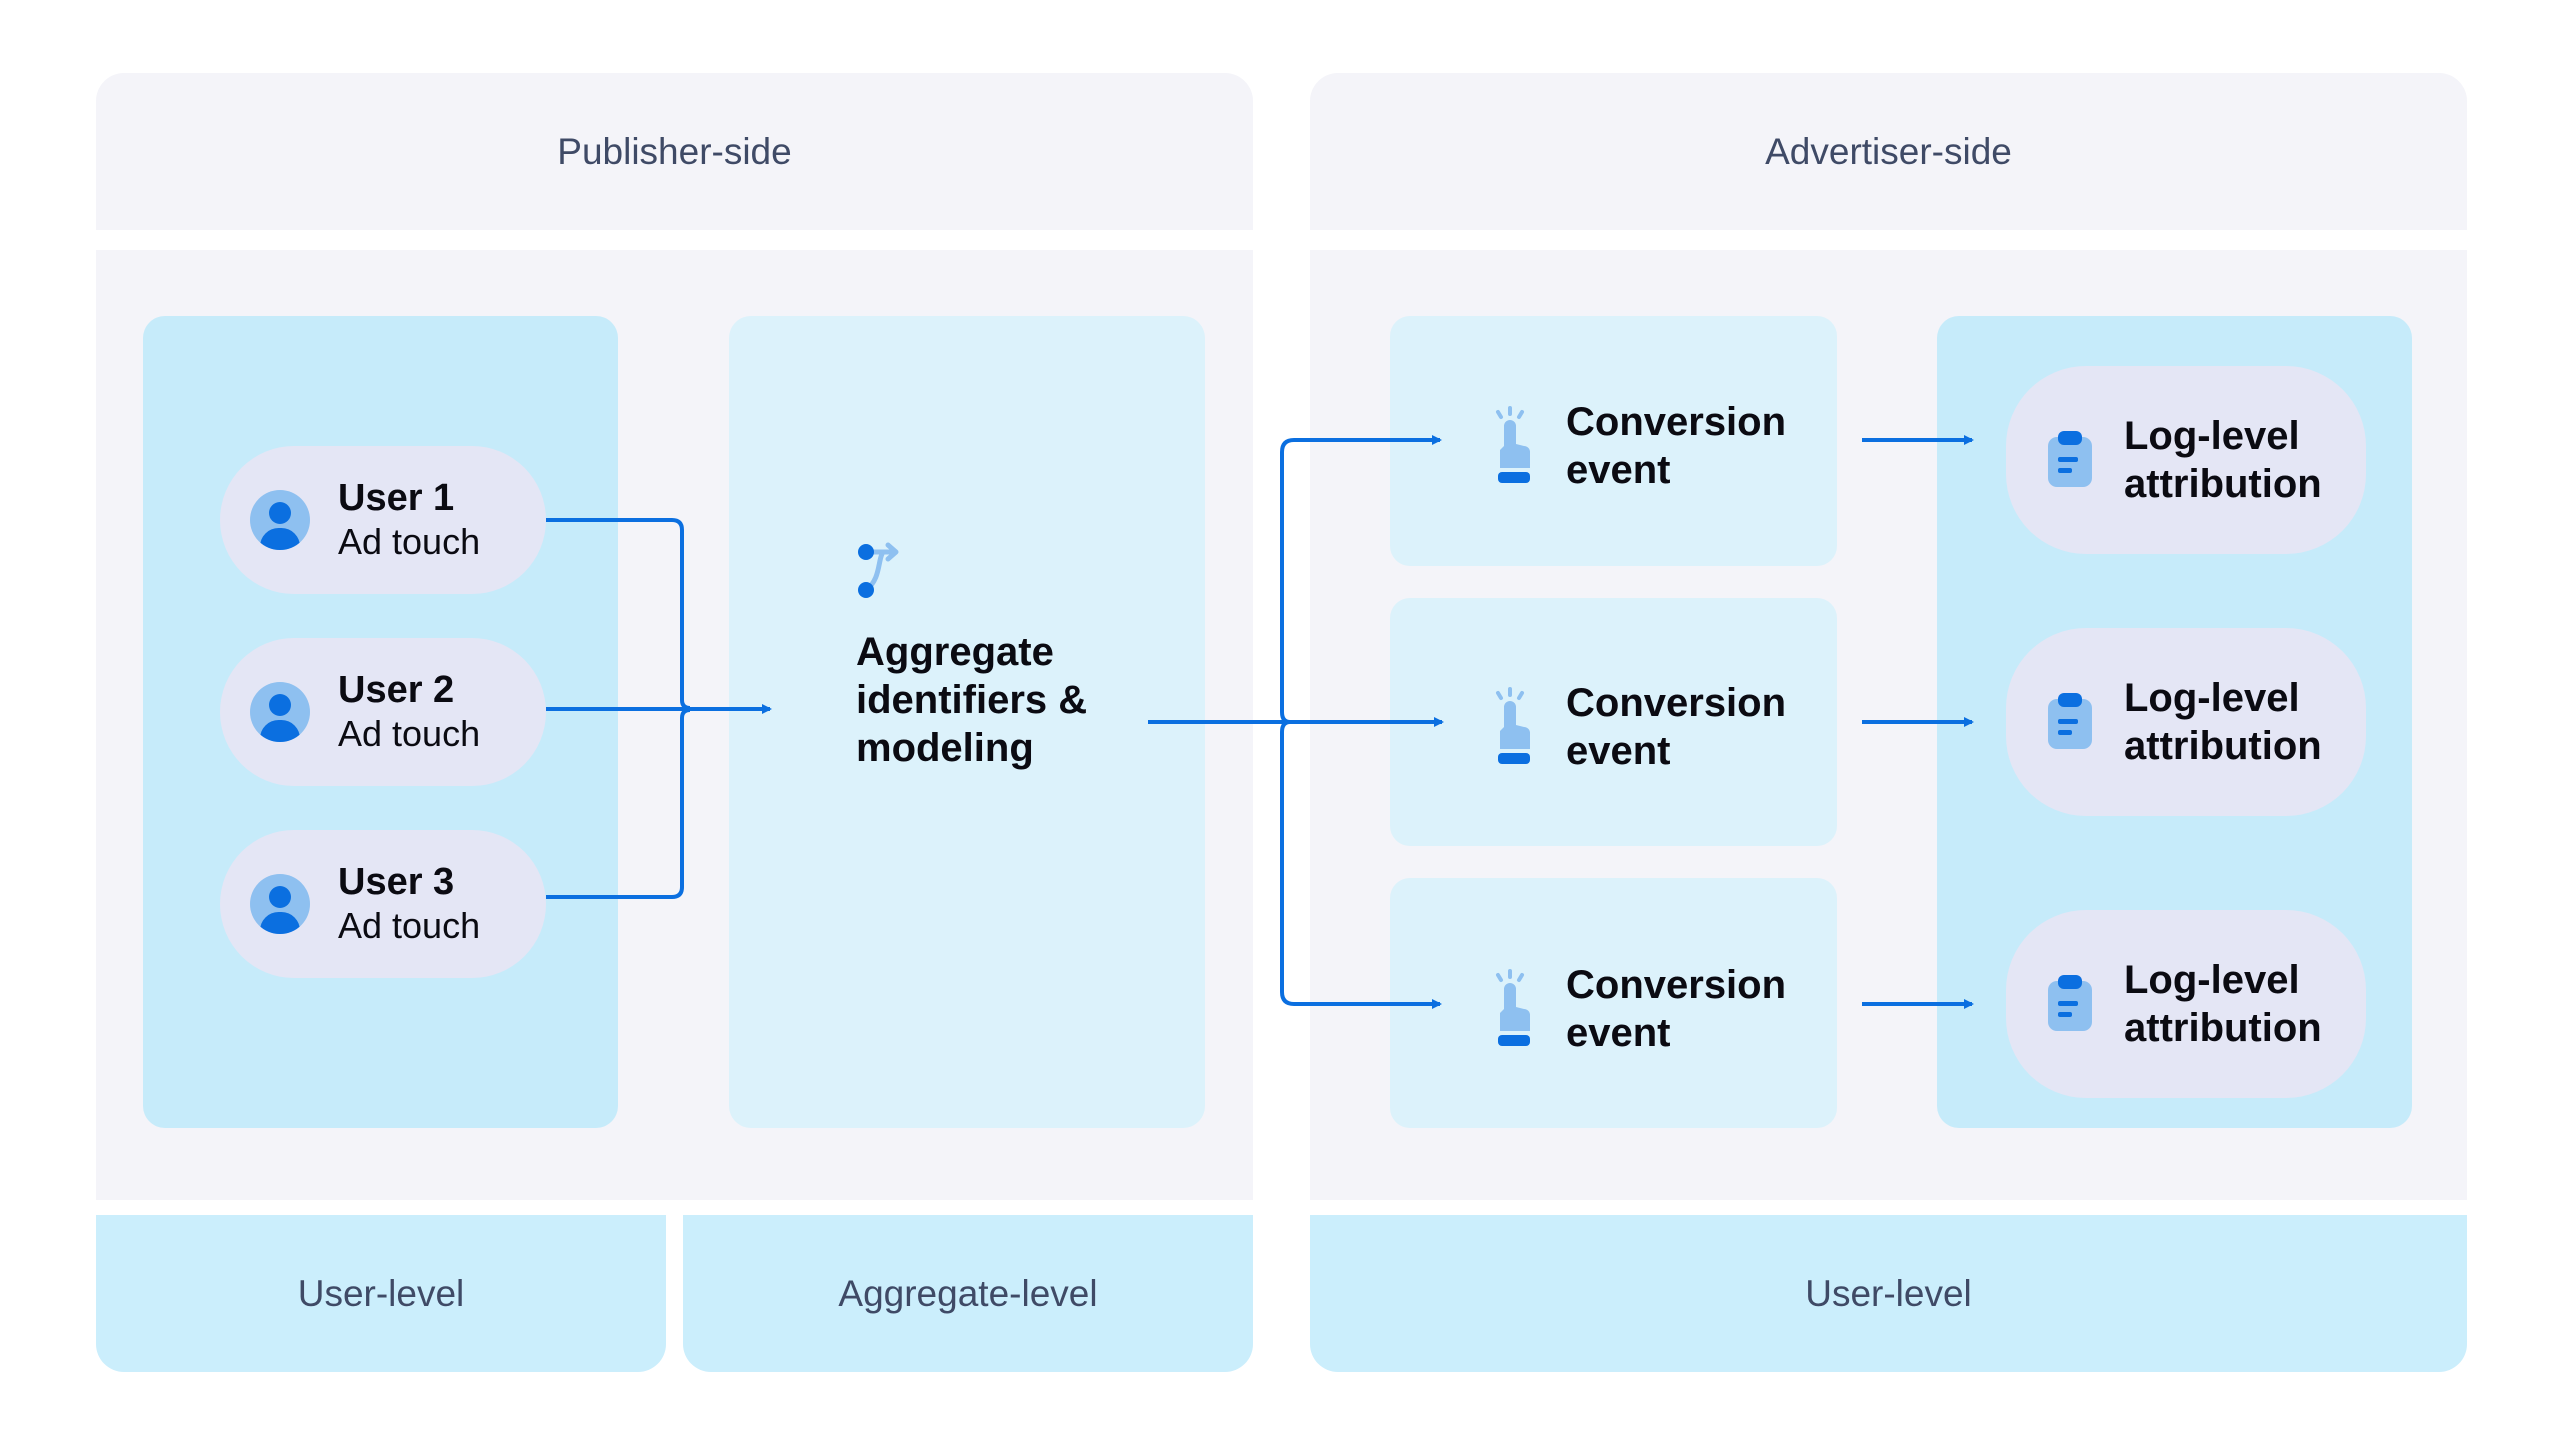 This screenshot has width=2560, height=1450. I want to click on aggregate-line-1: Aggregate, so click(955, 652).